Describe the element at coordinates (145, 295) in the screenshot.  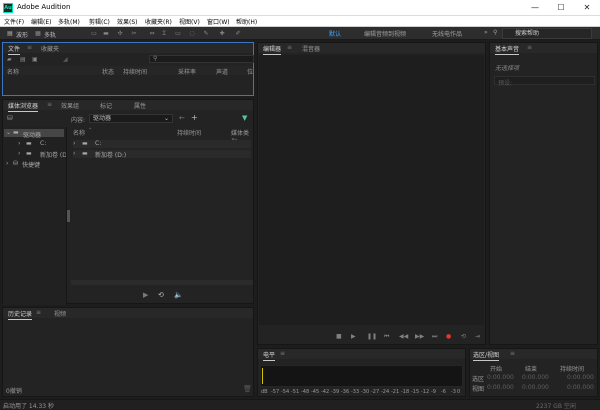
I see `preview-play-icon: ▶` at that location.